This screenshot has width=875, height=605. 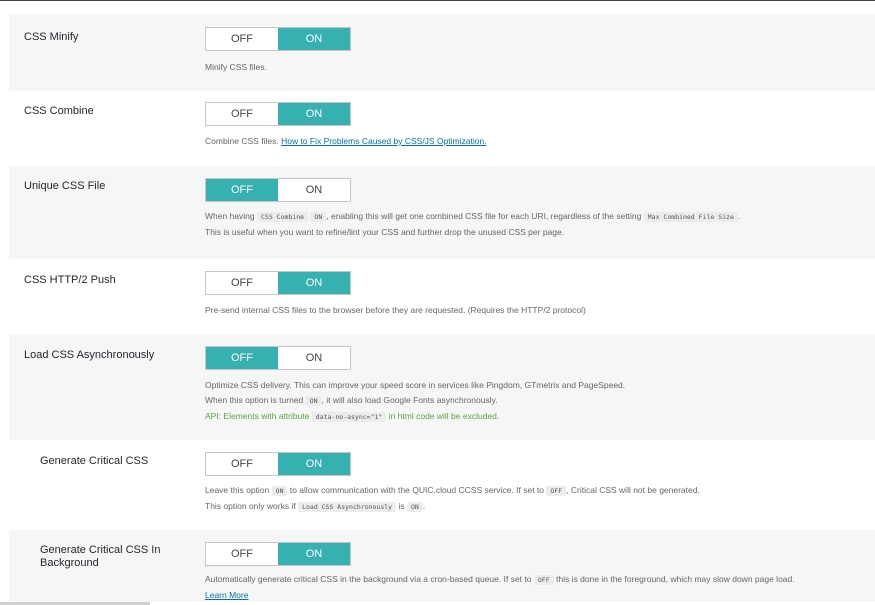 What do you see at coordinates (65, 186) in the screenshot?
I see `setting-label: Unique CSS File` at bounding box center [65, 186].